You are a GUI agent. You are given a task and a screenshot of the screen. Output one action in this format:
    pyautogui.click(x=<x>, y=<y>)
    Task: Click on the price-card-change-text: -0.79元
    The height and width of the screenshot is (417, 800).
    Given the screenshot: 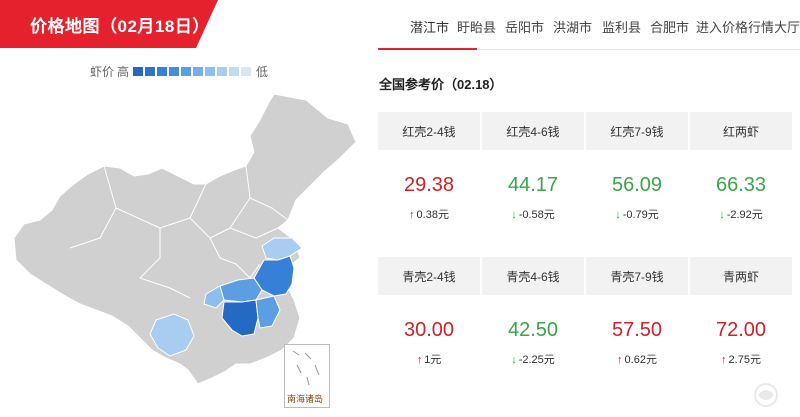 What is the action you would take?
    pyautogui.click(x=640, y=215)
    